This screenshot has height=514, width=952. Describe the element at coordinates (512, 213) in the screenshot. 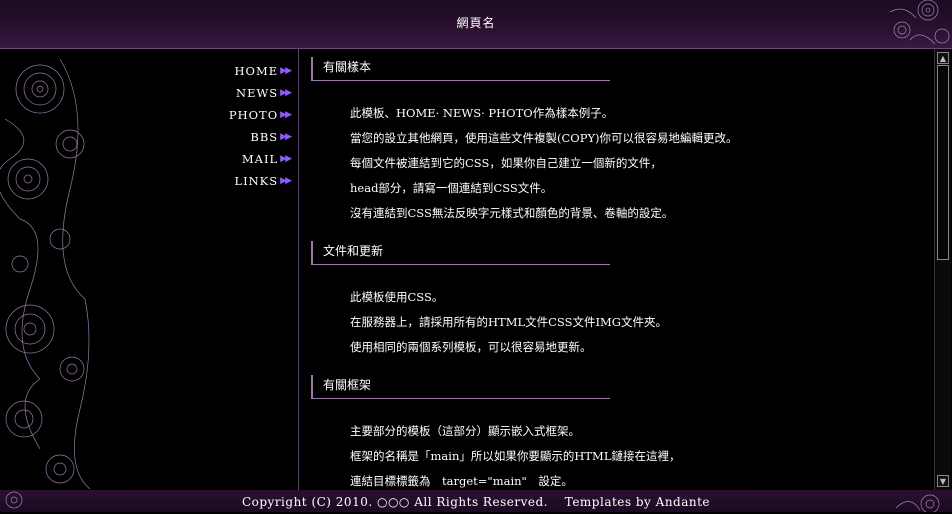

I see `paragraph-line: 沒有連結到CSS無法反映字元樣式和顏色的背景、卷軸的設定。` at that location.